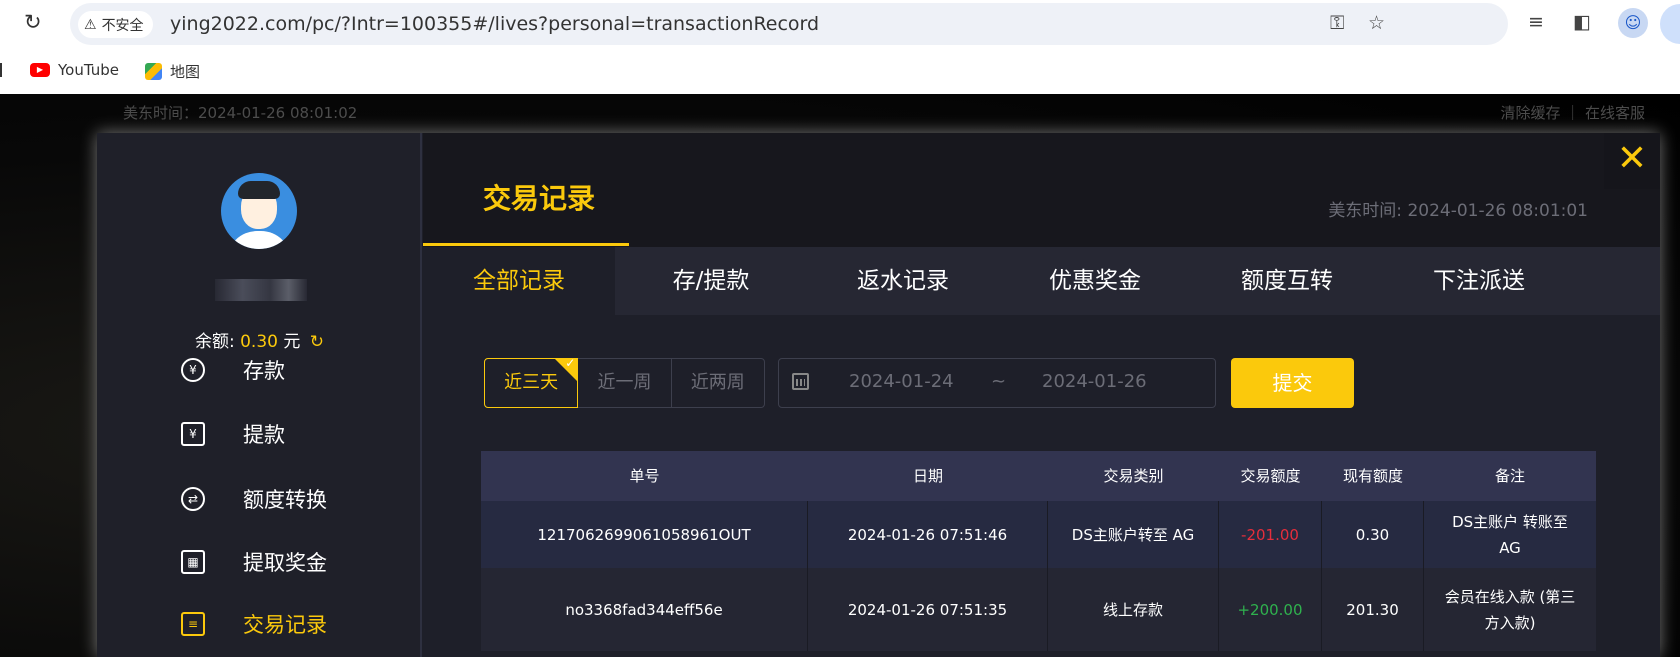  What do you see at coordinates (1095, 281) in the screenshot?
I see `tab-promo-bonus: 优惠奖金` at bounding box center [1095, 281].